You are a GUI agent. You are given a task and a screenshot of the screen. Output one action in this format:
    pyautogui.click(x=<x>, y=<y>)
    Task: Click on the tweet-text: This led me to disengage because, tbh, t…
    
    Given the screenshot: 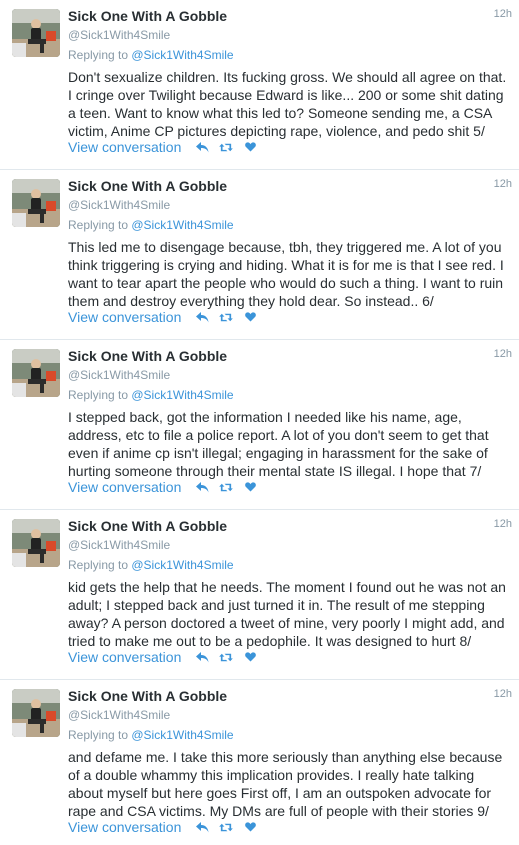 What is the action you would take?
    pyautogui.click(x=286, y=274)
    